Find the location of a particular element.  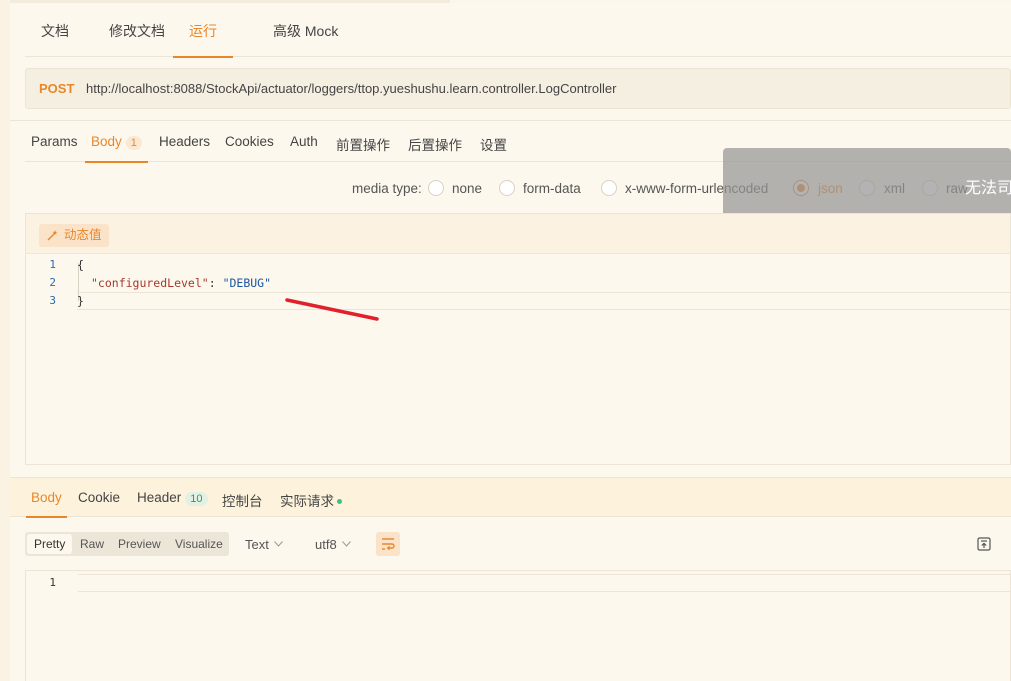

view-preview: Preview is located at coordinates (139, 544).